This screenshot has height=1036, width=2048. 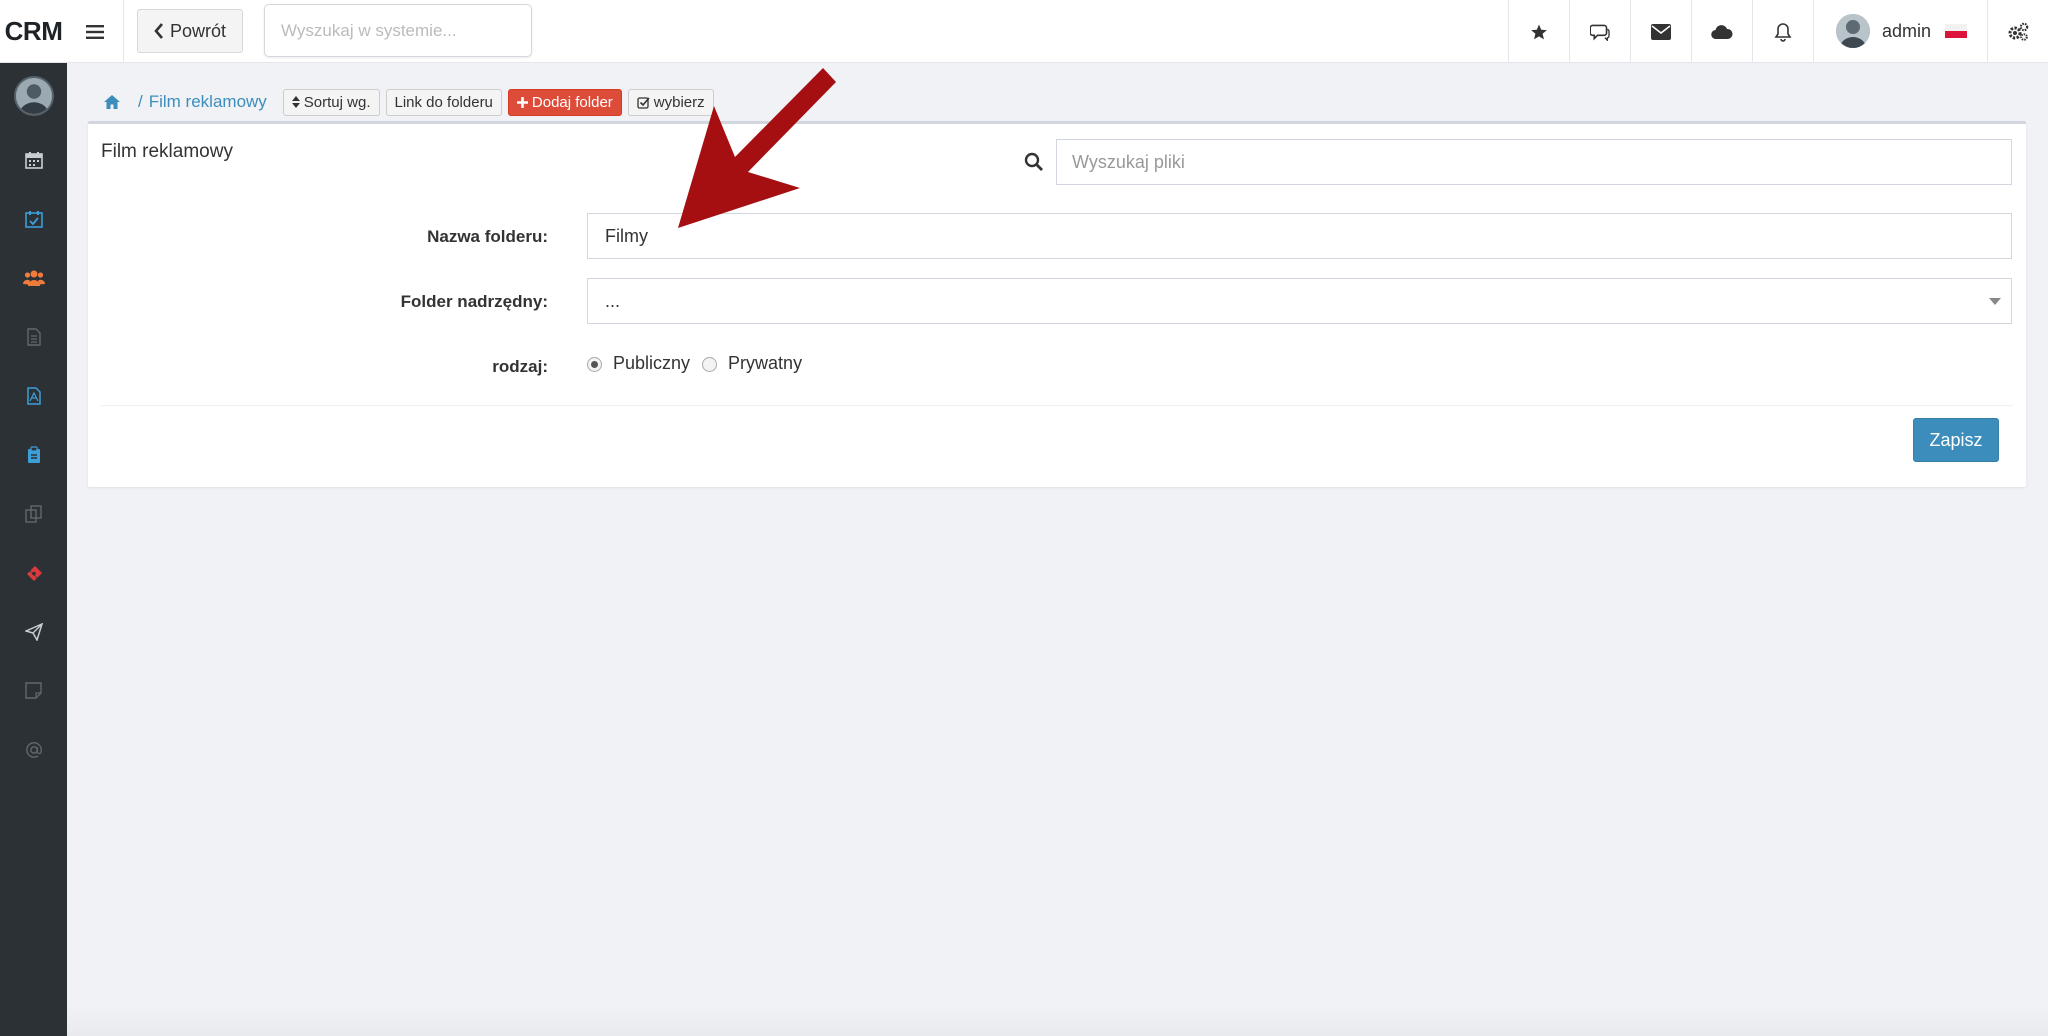 I want to click on sidebar-item-calendar, so click(x=33, y=159).